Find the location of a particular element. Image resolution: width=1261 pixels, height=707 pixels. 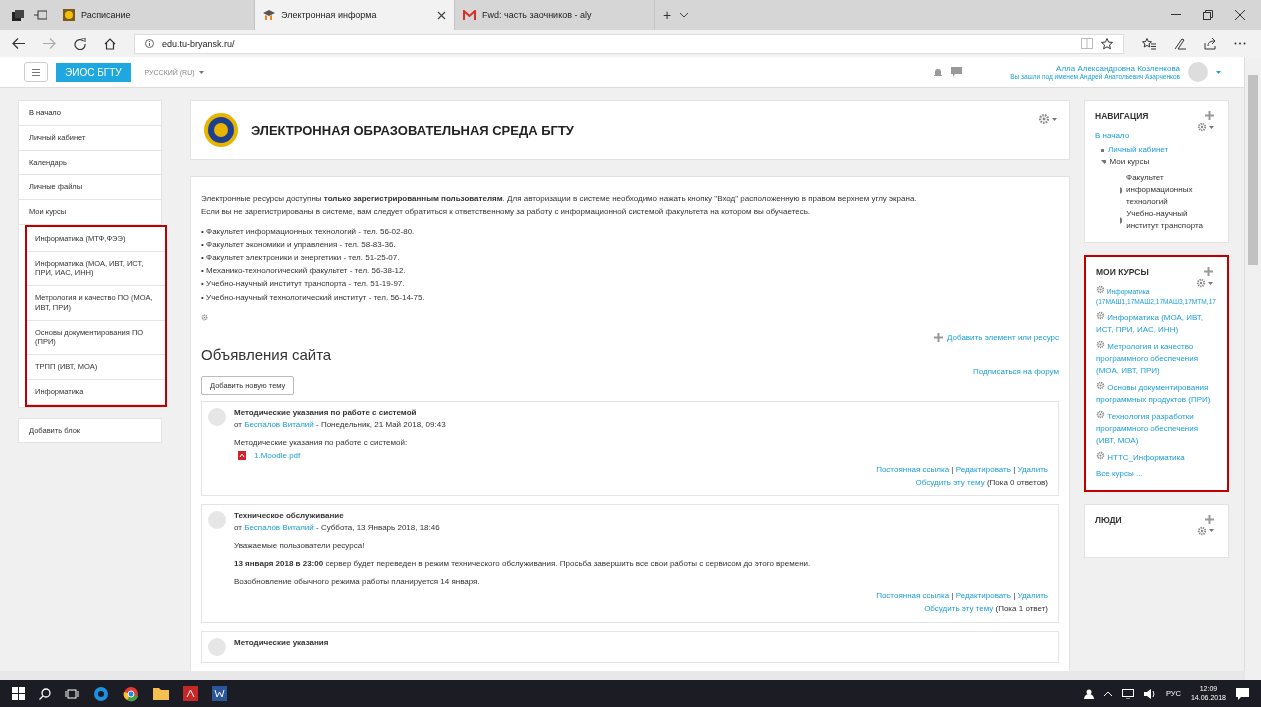

site-title: ЭЛЕКТРОННАЯ ОБРАЗОВАТЕЛЬНАЯ СРЕДА БГТУ is located at coordinates (412, 130).